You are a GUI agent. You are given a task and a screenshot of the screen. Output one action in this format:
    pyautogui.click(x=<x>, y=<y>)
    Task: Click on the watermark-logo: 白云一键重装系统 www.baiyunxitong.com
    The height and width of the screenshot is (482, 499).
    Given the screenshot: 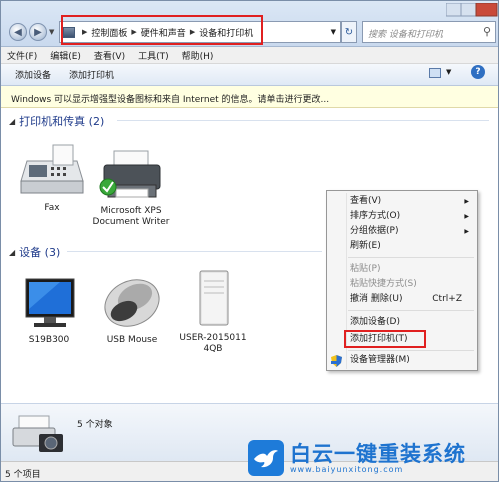 What is the action you would take?
    pyautogui.click(x=371, y=458)
    